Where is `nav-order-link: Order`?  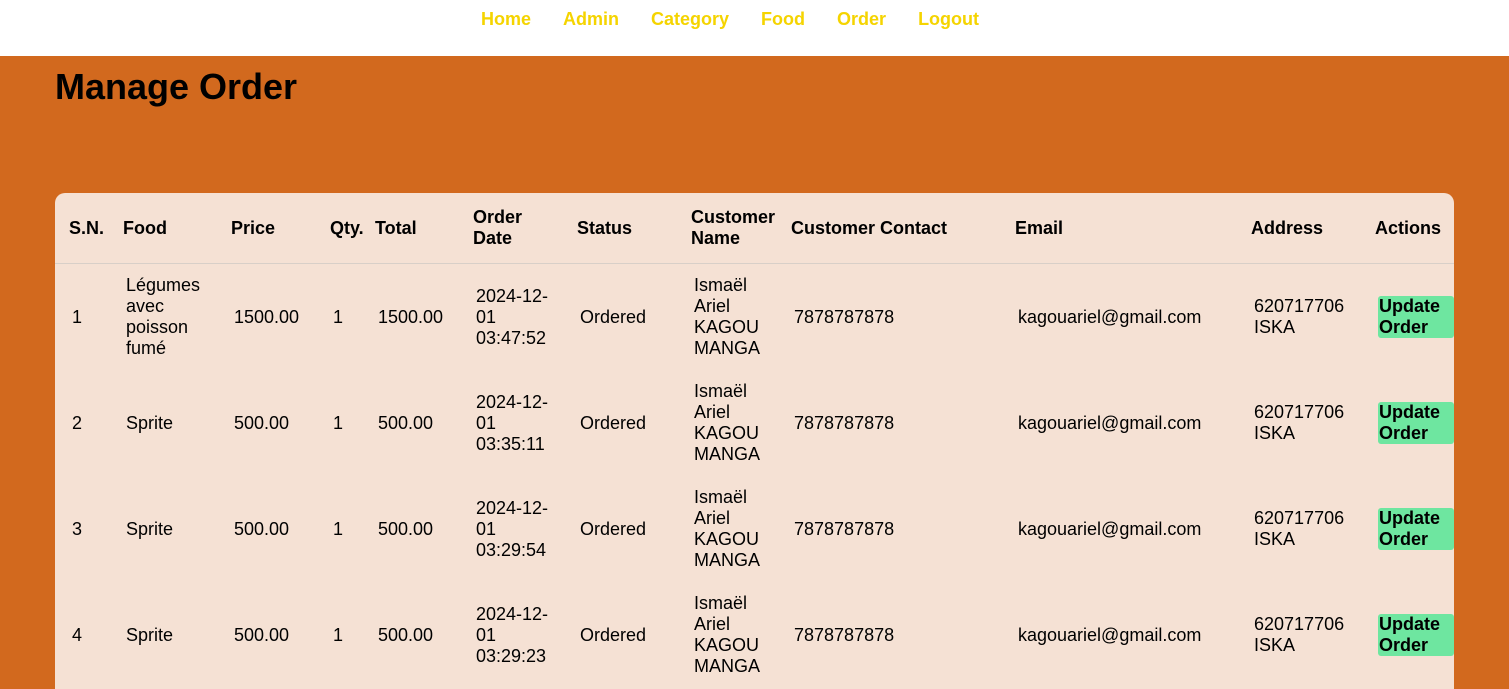
nav-order-link: Order is located at coordinates (861, 19).